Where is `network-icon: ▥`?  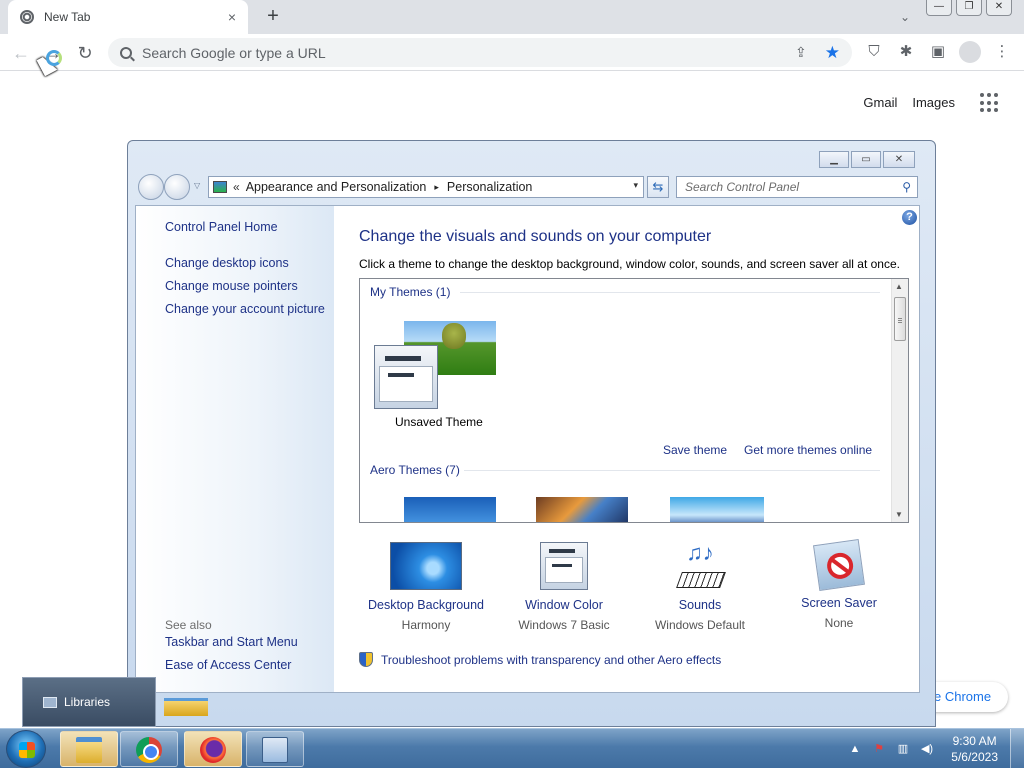 network-icon: ▥ is located at coordinates (903, 749).